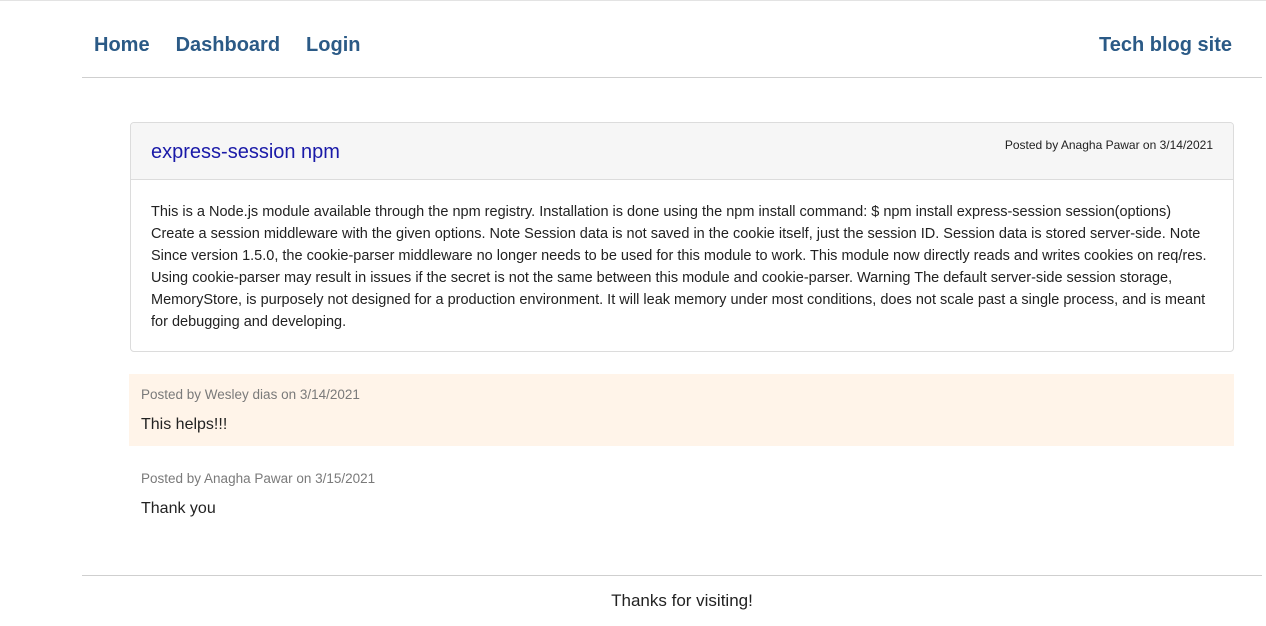 The width and height of the screenshot is (1266, 626). I want to click on main-nav: Home Dashboard Login, so click(227, 45).